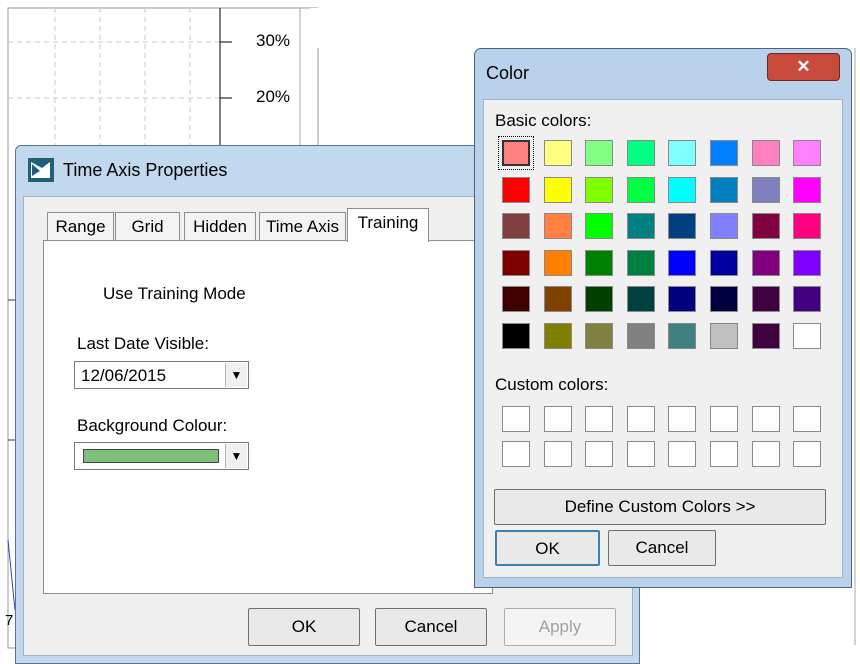  What do you see at coordinates (145, 170) in the screenshot?
I see `time-axis-title: Time Axis Properties` at bounding box center [145, 170].